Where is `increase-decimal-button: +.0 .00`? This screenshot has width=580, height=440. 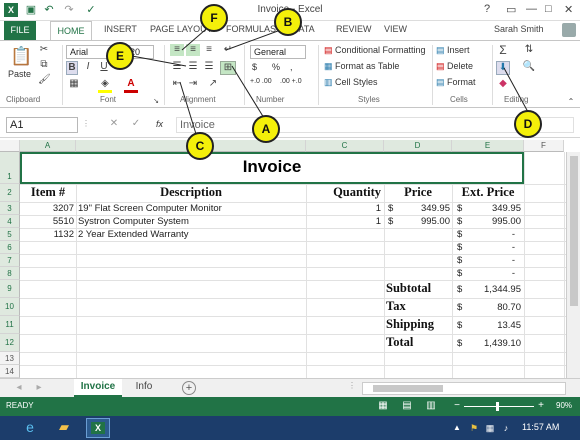
increase-decimal-button: +.0 .00 is located at coordinates (261, 81).